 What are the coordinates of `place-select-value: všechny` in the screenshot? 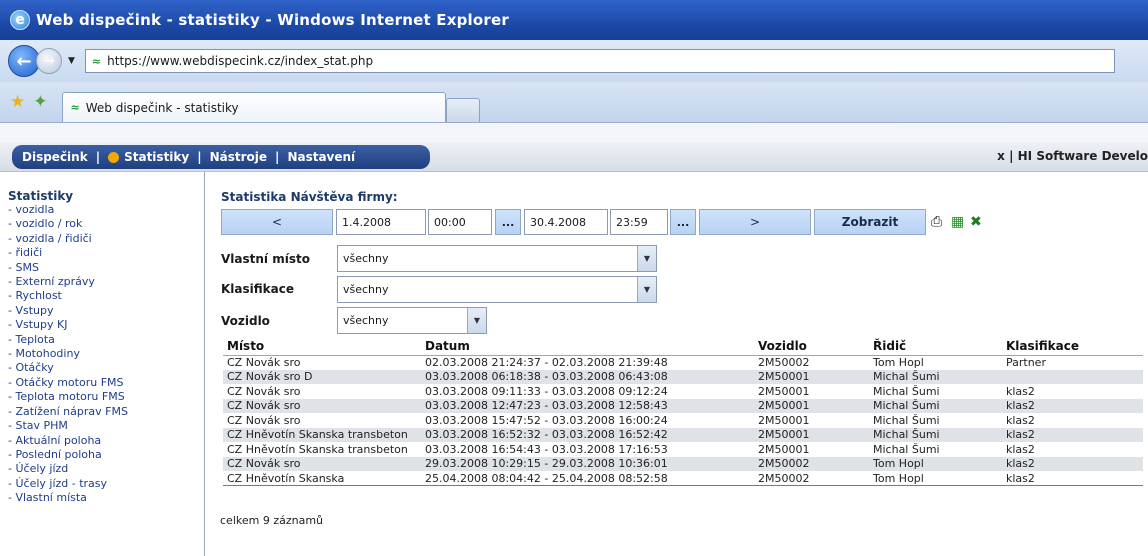 It's located at (366, 258).